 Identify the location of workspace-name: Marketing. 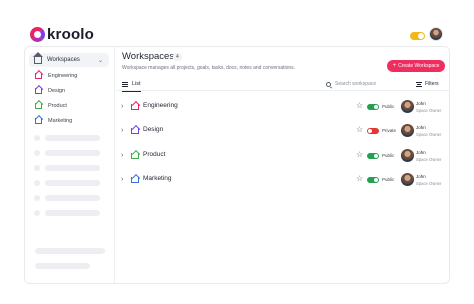
(157, 178).